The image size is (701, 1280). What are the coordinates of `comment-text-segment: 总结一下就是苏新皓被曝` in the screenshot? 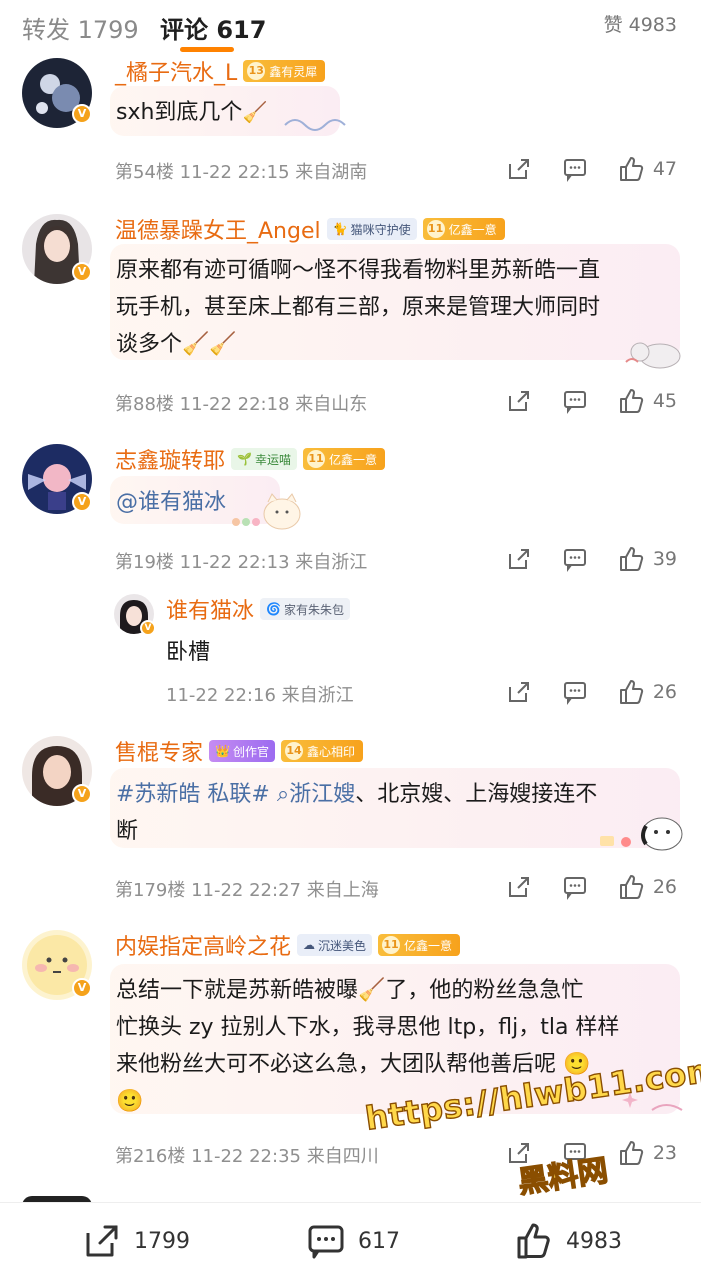 It's located at (237, 990).